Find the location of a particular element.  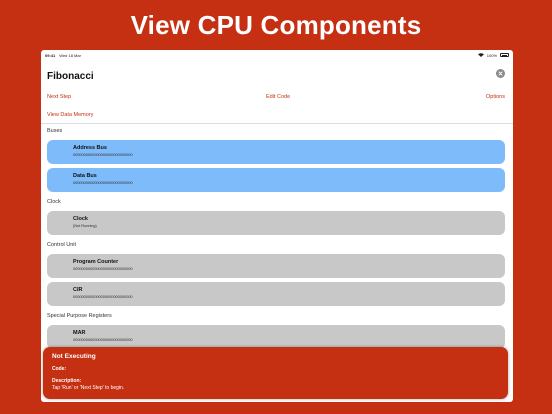

status-time: 09:41 is located at coordinates (50, 55).